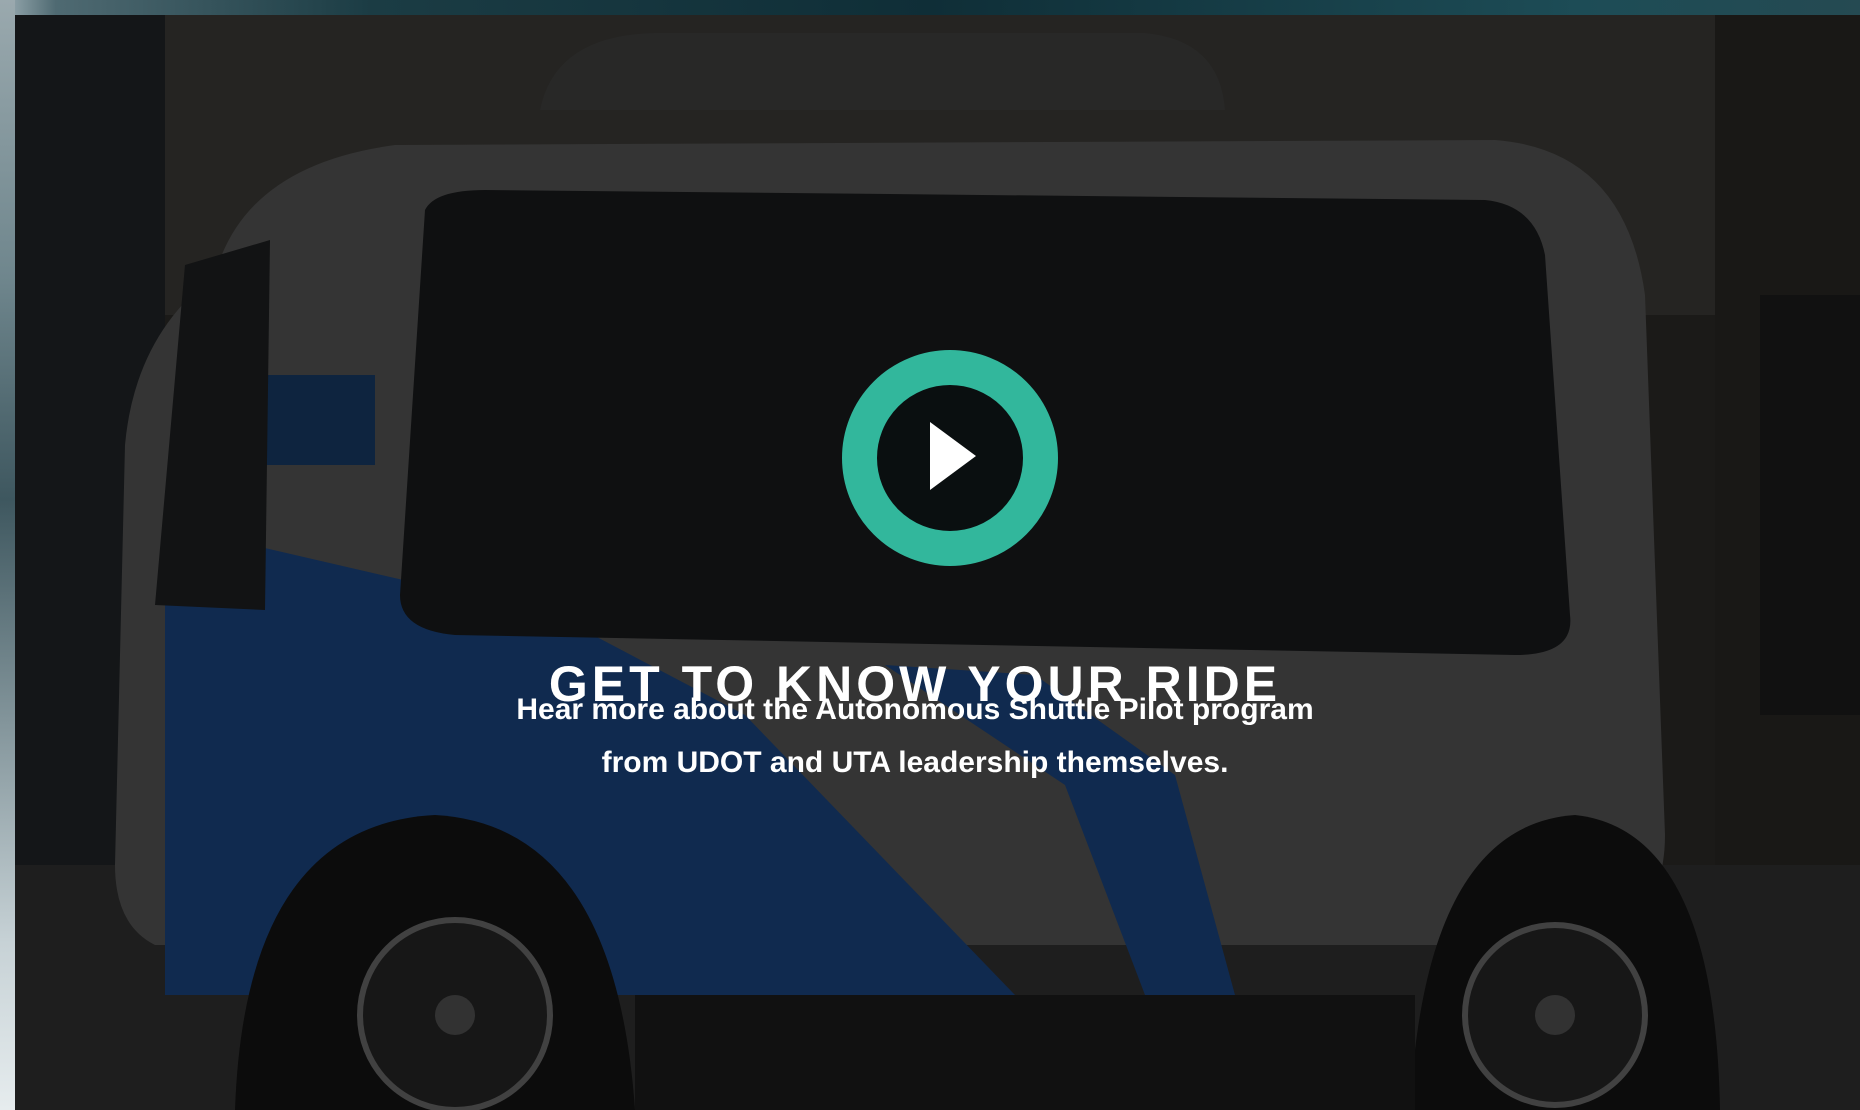 The width and height of the screenshot is (1860, 1110). I want to click on play-icon, so click(953, 456).